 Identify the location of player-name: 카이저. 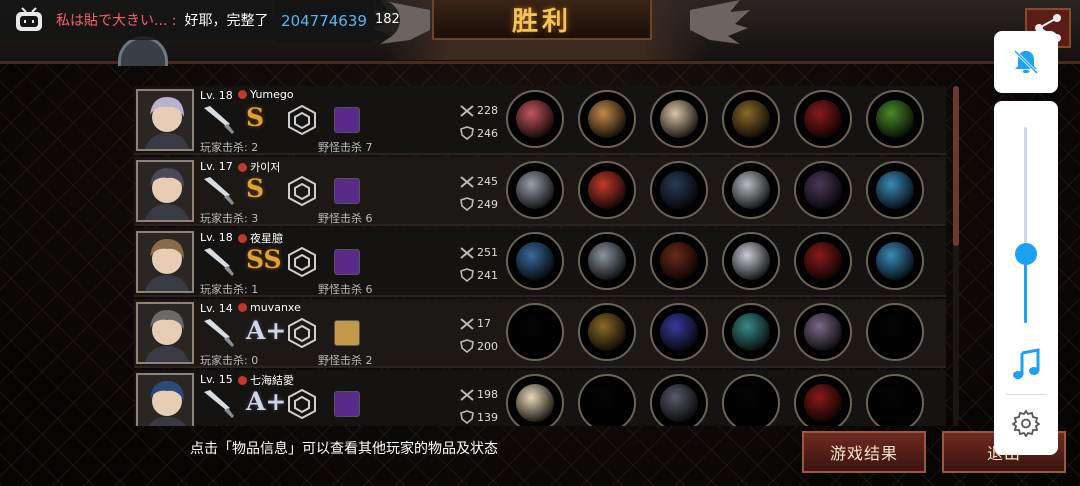
(259, 167).